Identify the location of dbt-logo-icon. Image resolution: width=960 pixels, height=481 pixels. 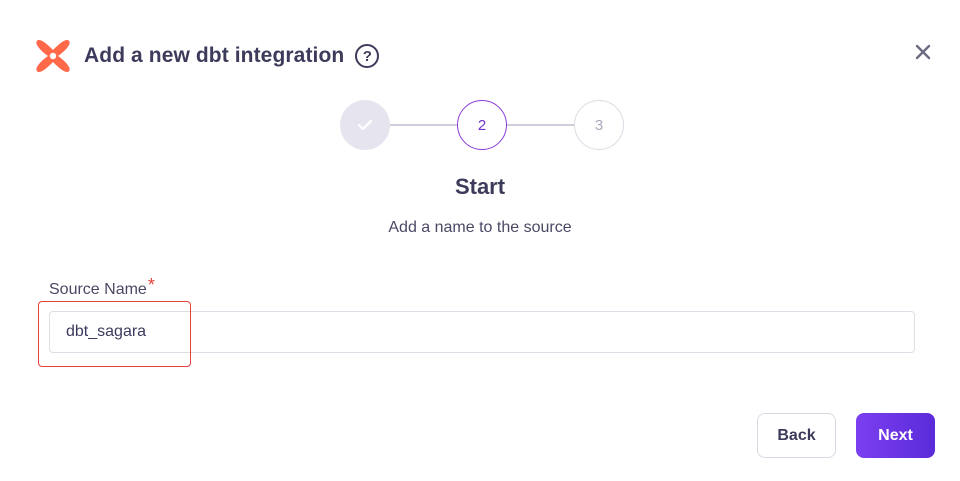
(53, 56).